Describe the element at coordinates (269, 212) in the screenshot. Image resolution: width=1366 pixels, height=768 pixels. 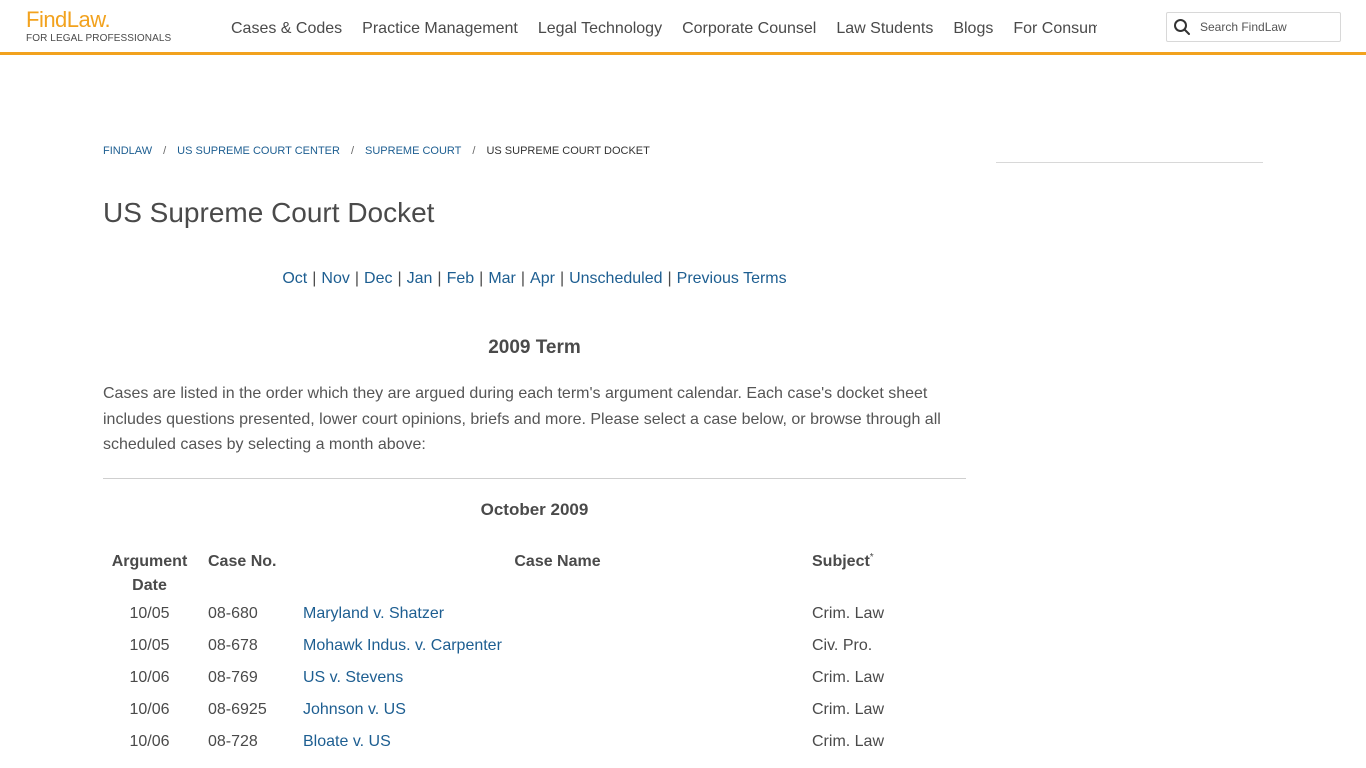
I see `page-title: US Supreme Court Docket` at that location.